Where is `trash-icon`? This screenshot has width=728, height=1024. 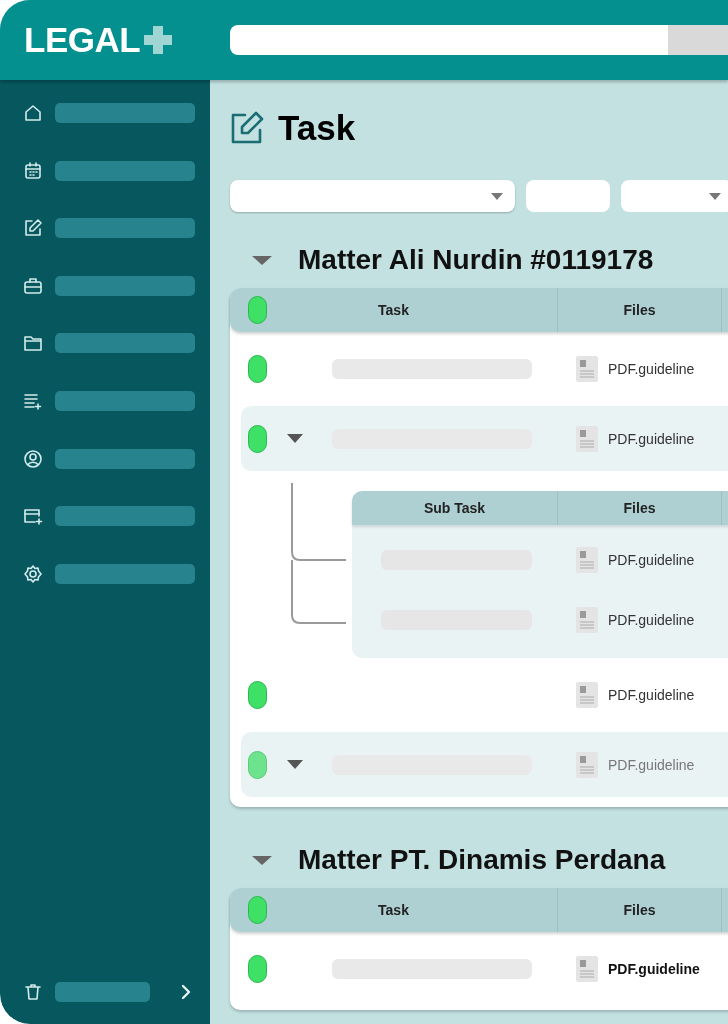 trash-icon is located at coordinates (33, 992).